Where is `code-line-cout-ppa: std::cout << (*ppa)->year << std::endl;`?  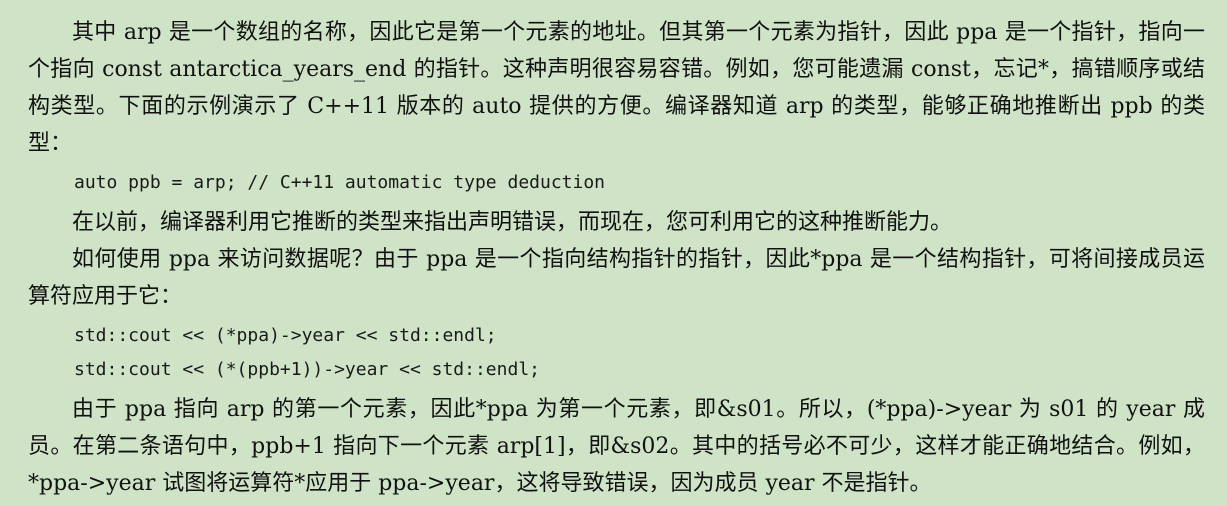 code-line-cout-ppa: std::cout << (*ppa)->year << std::endl; is located at coordinates (285, 335).